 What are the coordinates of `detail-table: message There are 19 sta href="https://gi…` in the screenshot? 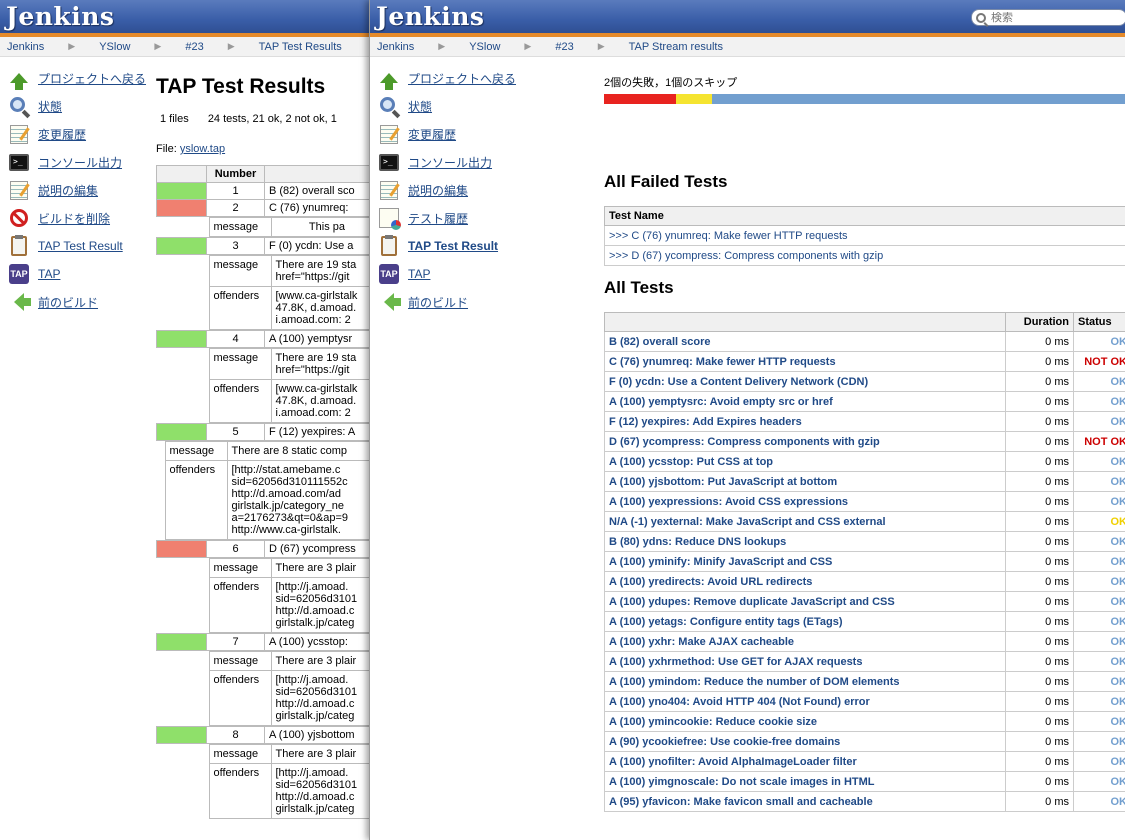 It's located at (290, 385).